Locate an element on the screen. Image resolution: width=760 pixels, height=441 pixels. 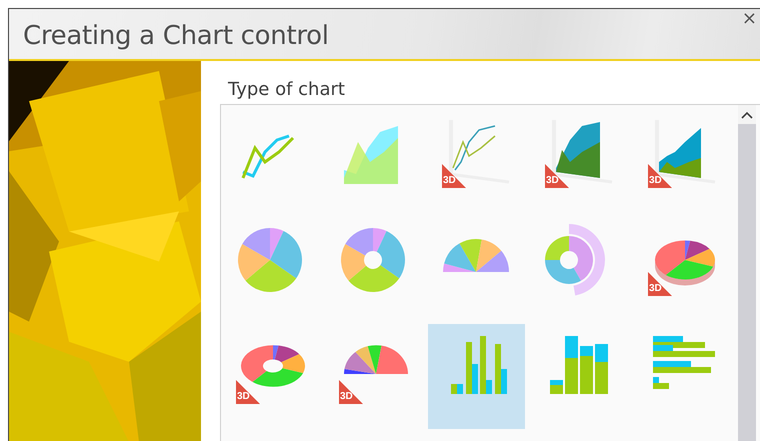
scroll-up-button is located at coordinates (747, 114).